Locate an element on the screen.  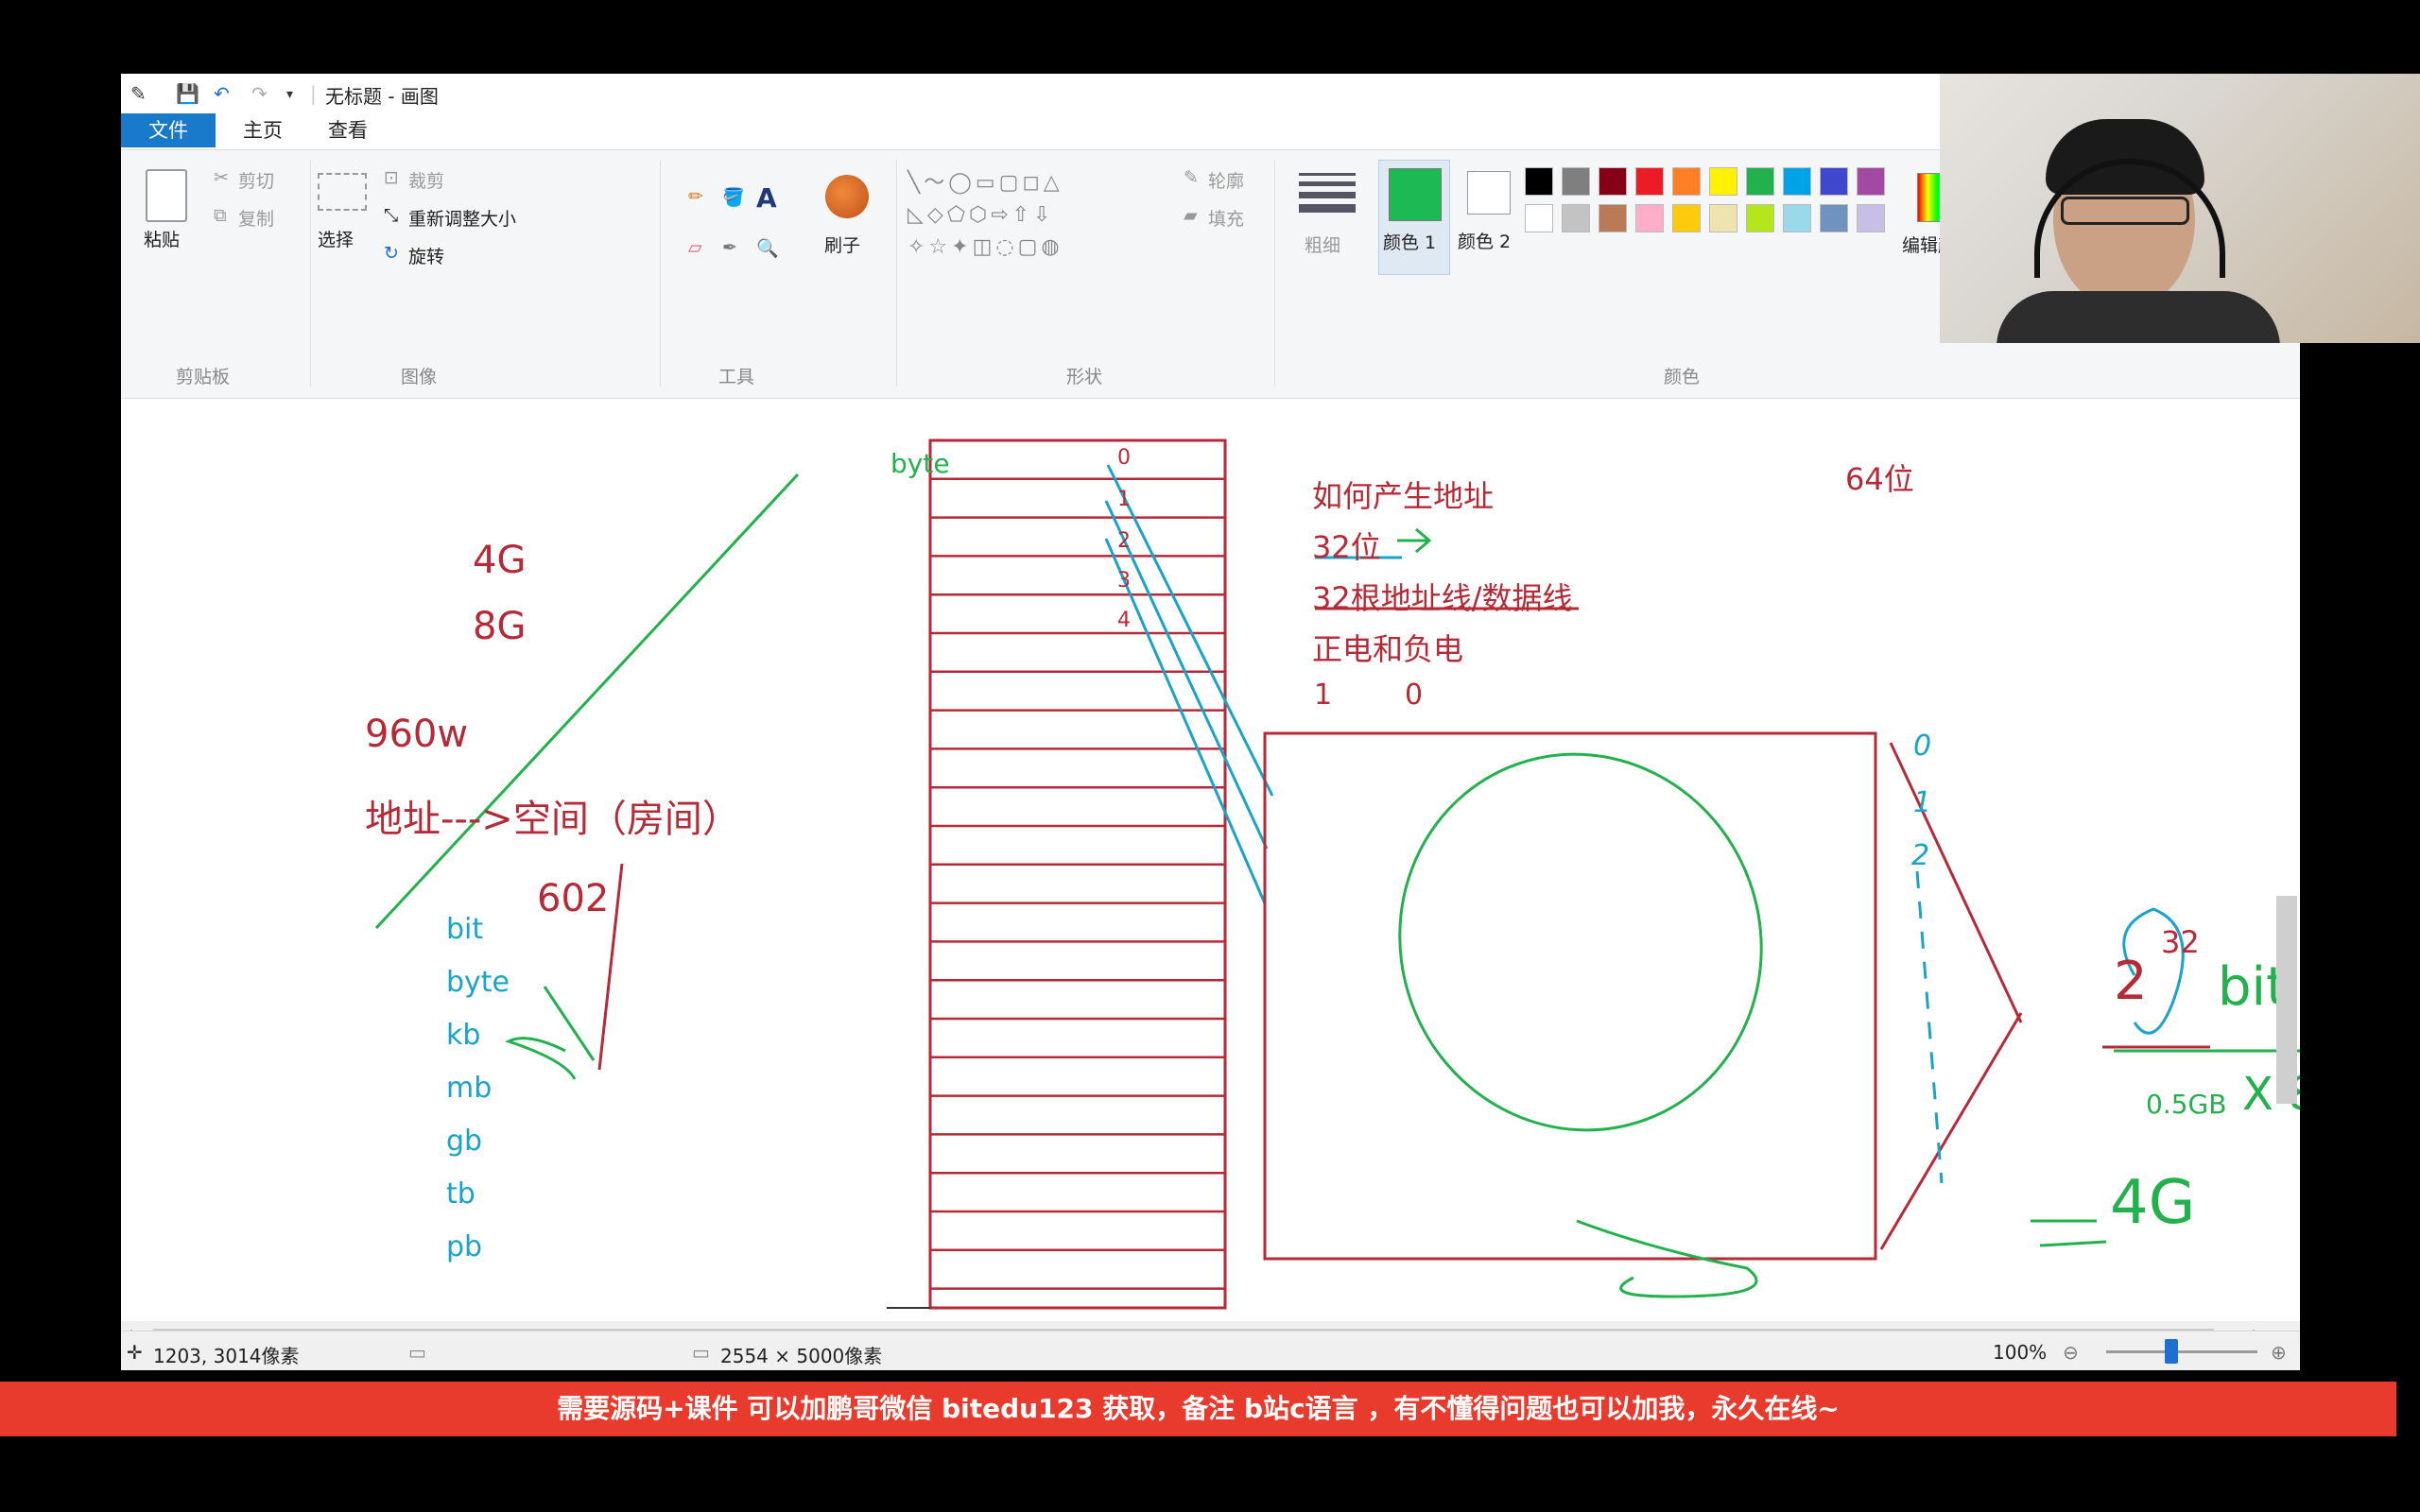
canvas-size: 2554 × 5000像素 is located at coordinates (801, 1356).